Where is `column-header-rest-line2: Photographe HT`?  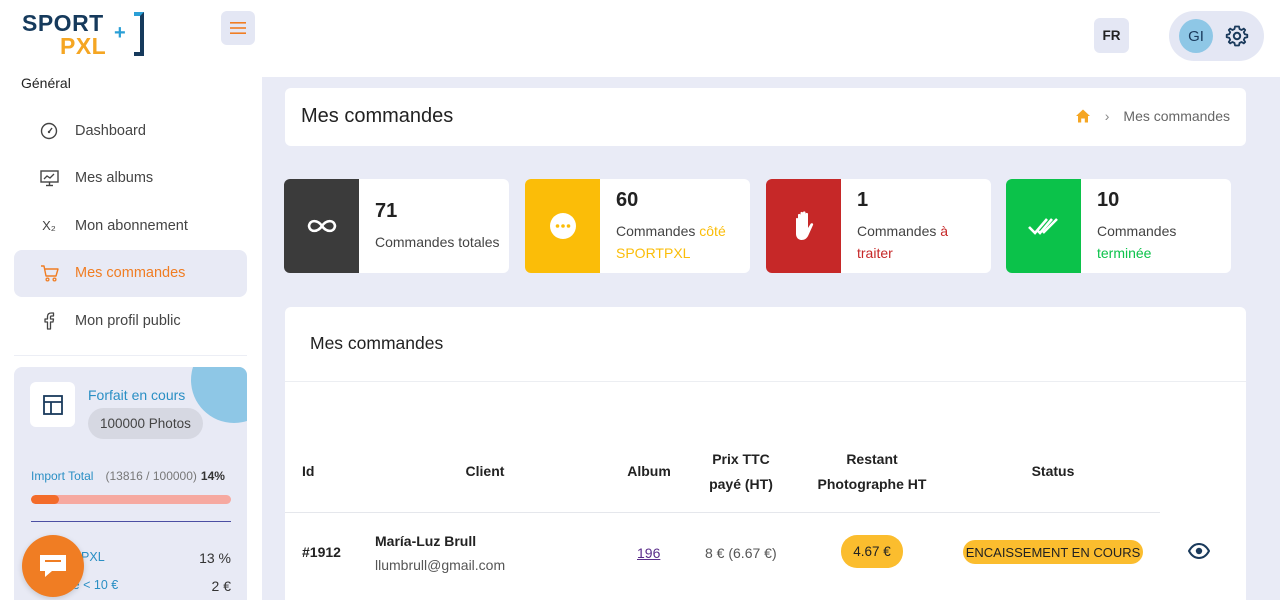
column-header-rest-line2: Photographe HT is located at coordinates (872, 484).